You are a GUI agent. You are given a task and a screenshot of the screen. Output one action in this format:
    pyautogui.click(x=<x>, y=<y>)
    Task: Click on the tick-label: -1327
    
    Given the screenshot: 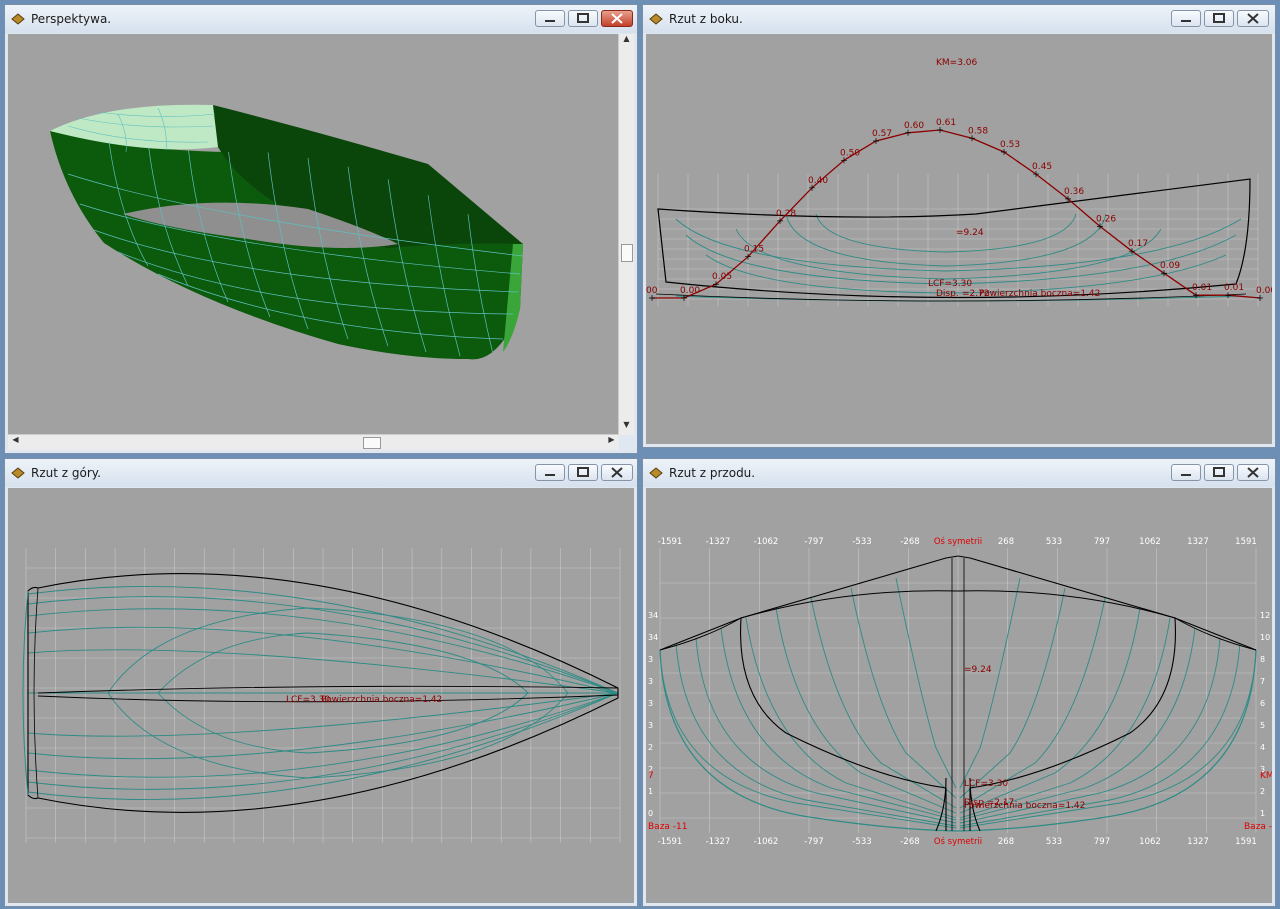 What is the action you would take?
    pyautogui.click(x=718, y=842)
    